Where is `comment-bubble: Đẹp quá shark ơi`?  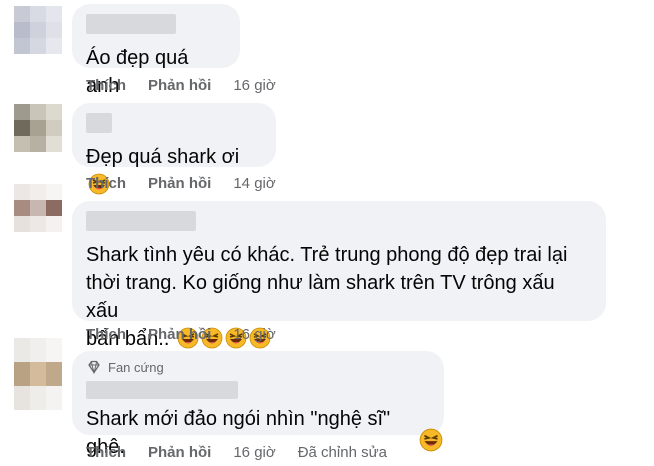 comment-bubble: Đẹp quá shark ơi is located at coordinates (174, 149).